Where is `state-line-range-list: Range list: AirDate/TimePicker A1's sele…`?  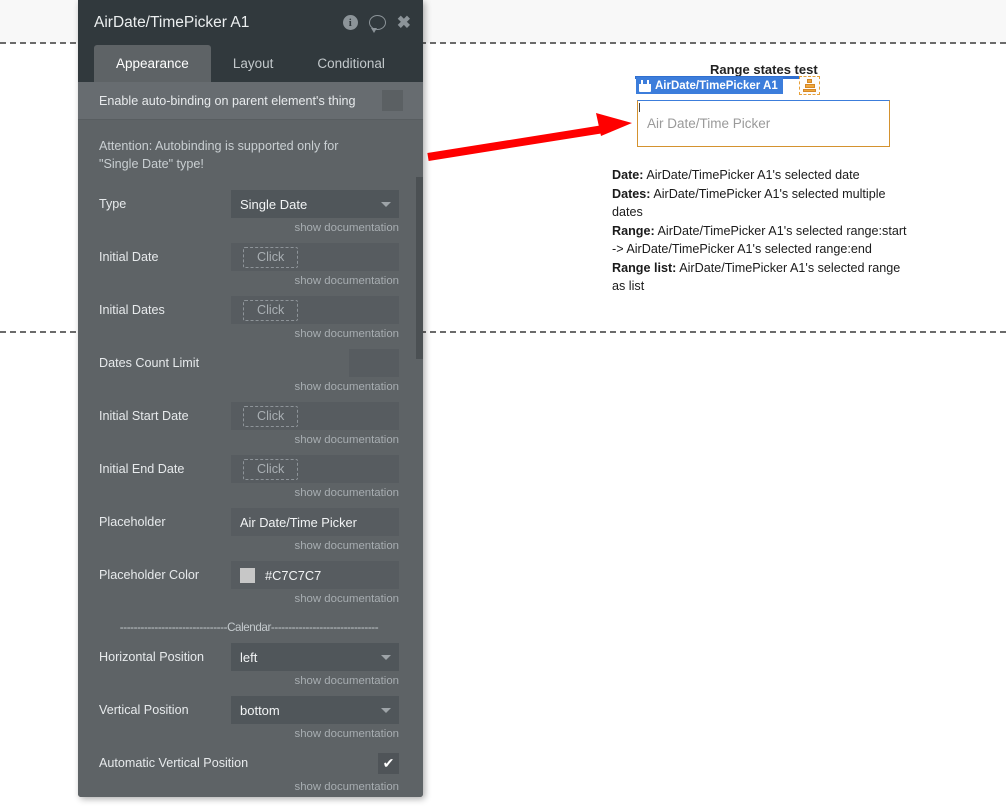 state-line-range-list: Range list: AirDate/TimePicker A1's sele… is located at coordinates (761, 277).